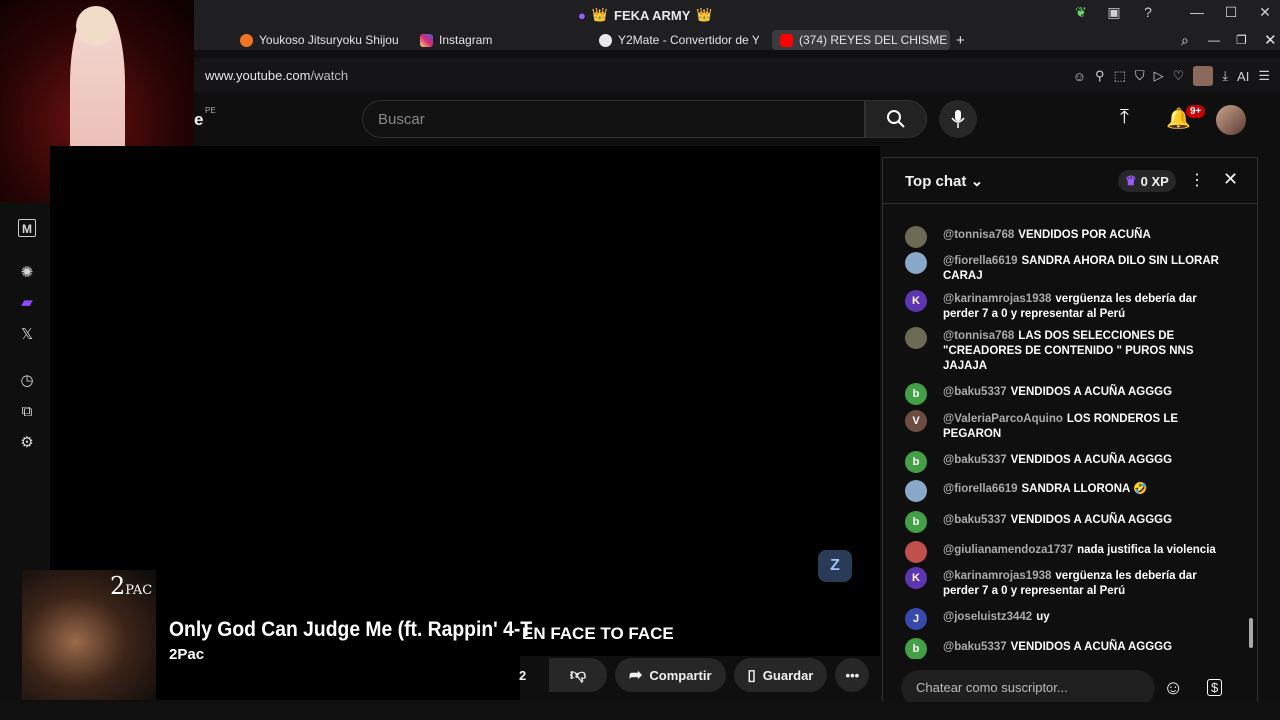  Describe the element at coordinates (1185, 40) in the screenshot. I see `search-tabs-icon: ⌕` at that location.